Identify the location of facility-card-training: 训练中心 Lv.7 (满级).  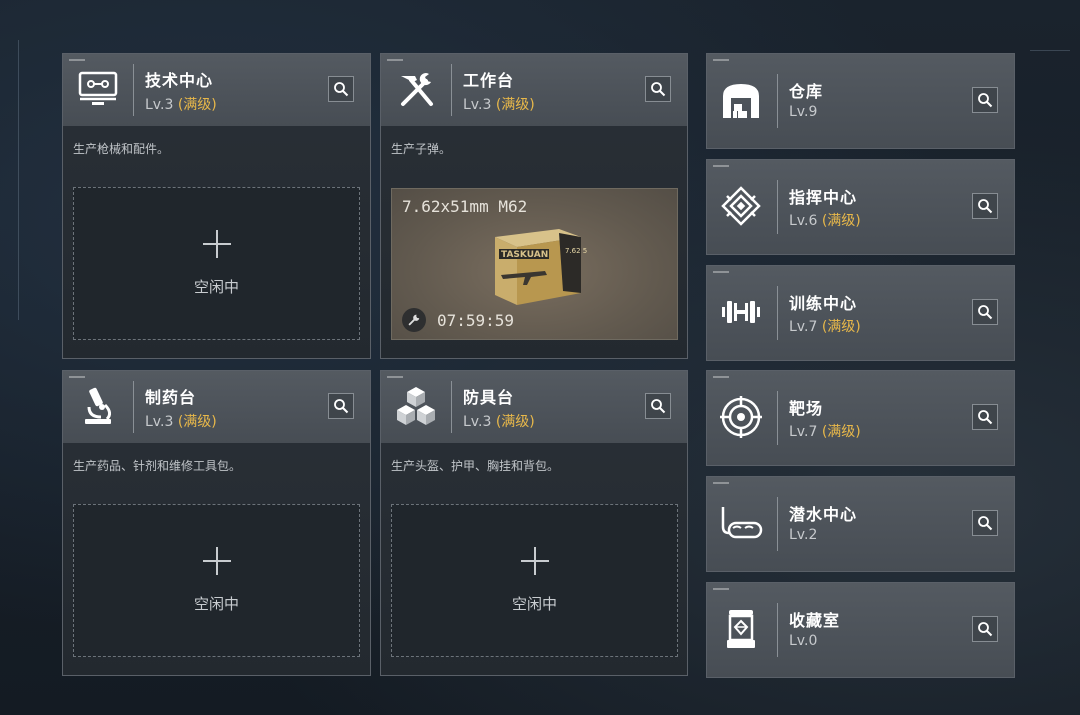
(860, 313).